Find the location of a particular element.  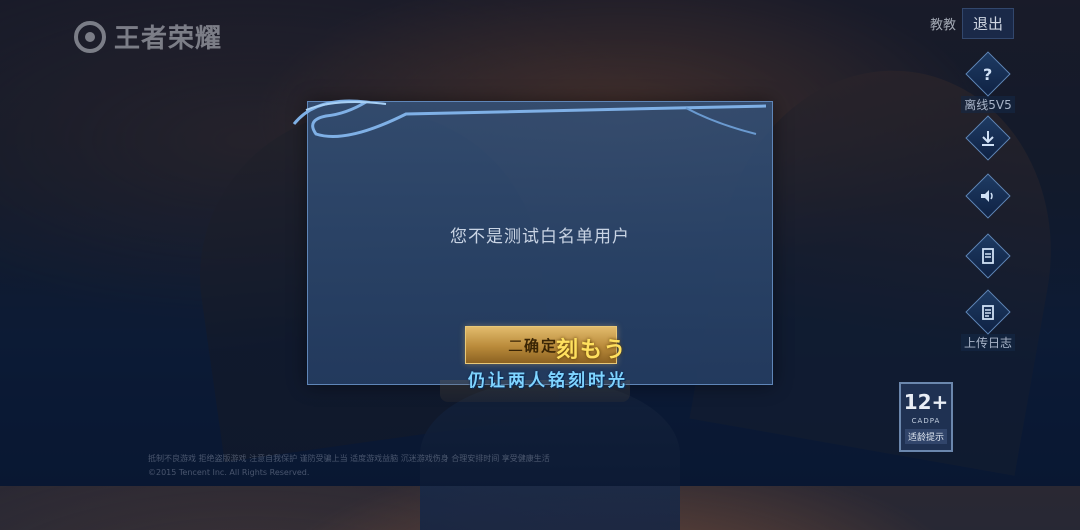

side-item-label: 离线5V5 is located at coordinates (988, 104).